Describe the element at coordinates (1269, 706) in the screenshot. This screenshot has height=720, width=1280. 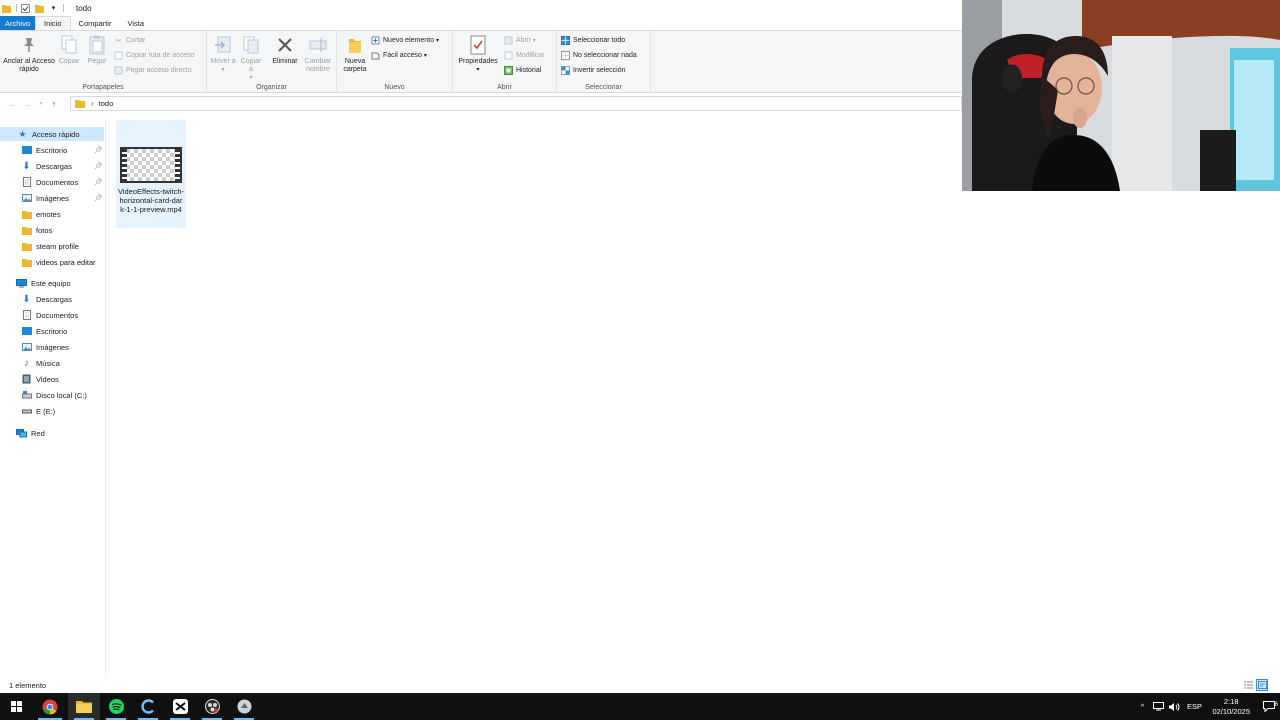
I see `notifications-icon: 6` at that location.